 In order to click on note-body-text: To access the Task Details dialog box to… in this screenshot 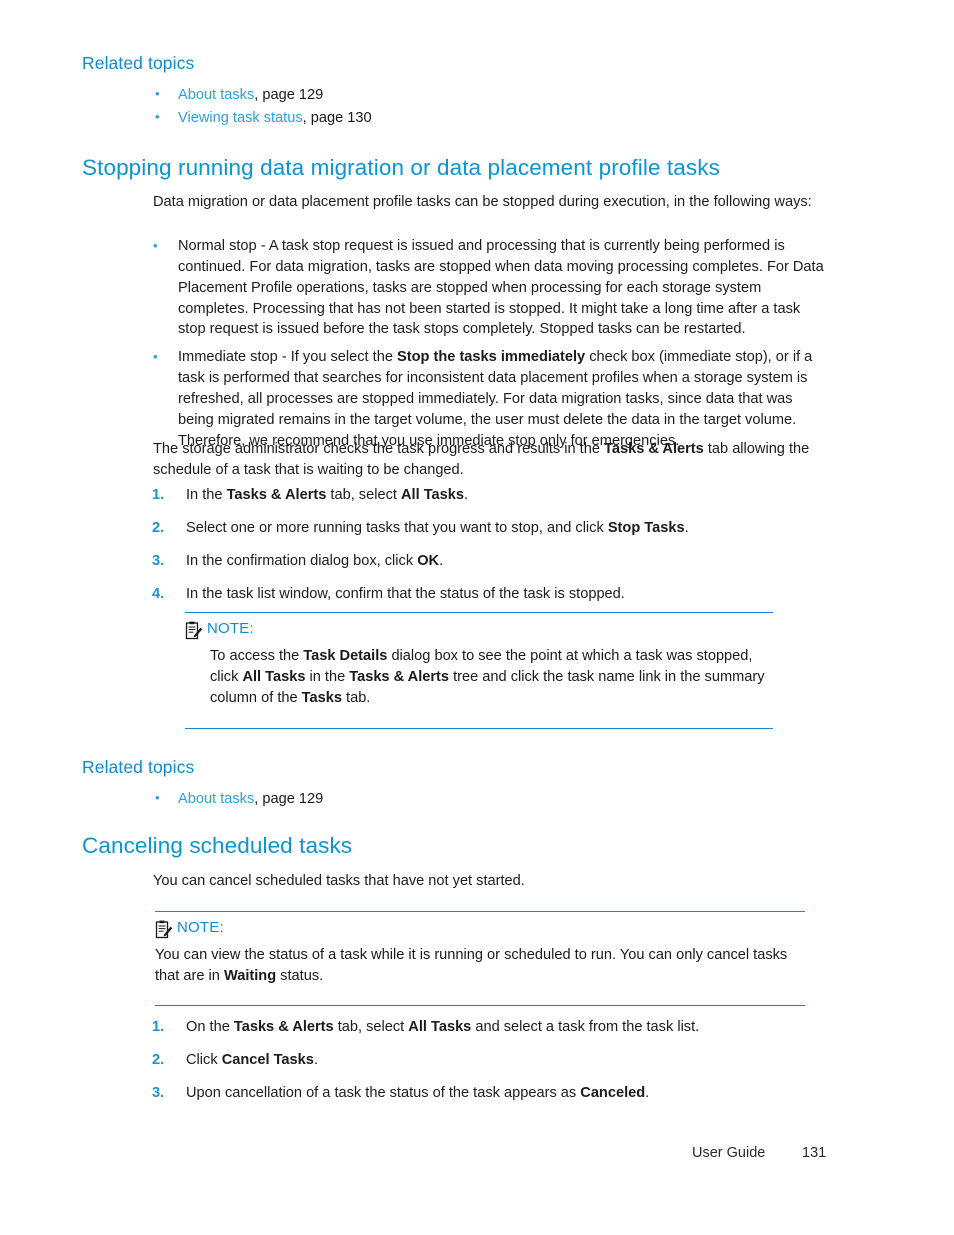, I will do `click(491, 677)`.